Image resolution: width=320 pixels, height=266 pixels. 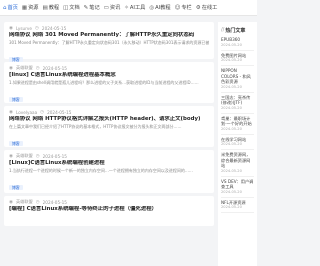 What do you see at coordinates (54, 8) in the screenshot?
I see `nav-item-label: 教程` at bounding box center [54, 8].